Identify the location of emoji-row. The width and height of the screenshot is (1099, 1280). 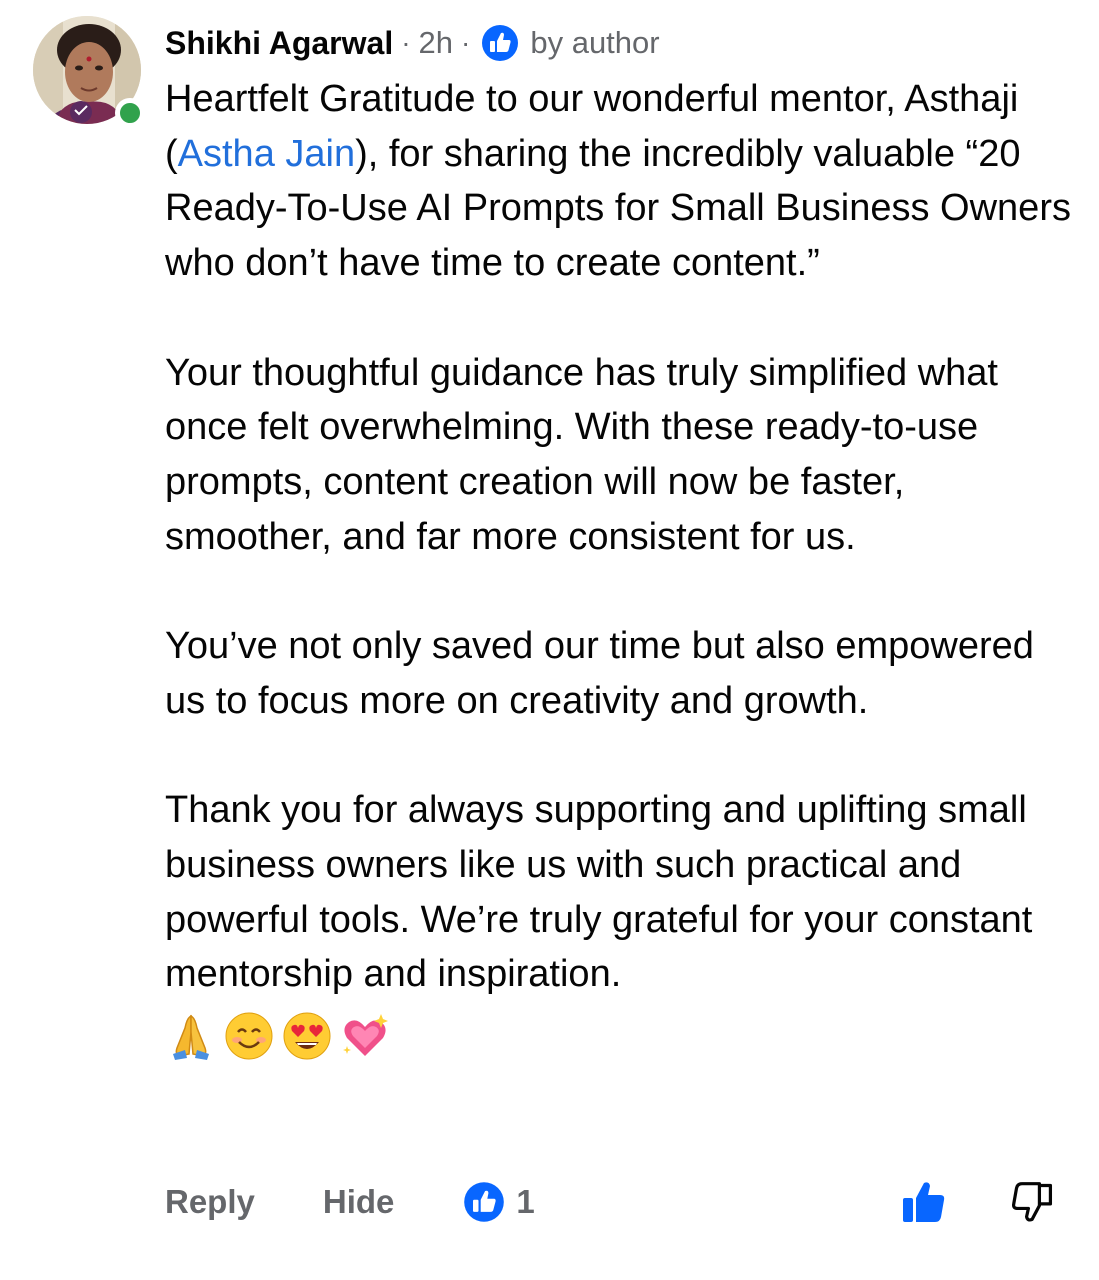
(620, 1036).